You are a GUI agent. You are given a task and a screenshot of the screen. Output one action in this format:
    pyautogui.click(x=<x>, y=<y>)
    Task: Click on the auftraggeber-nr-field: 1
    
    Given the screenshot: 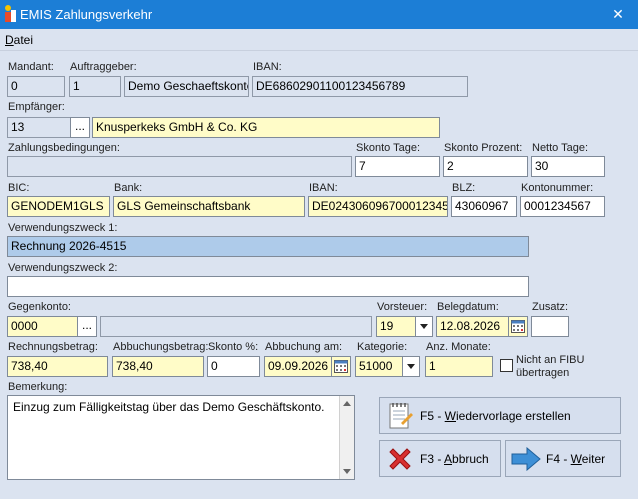 What is the action you would take?
    pyautogui.click(x=95, y=86)
    